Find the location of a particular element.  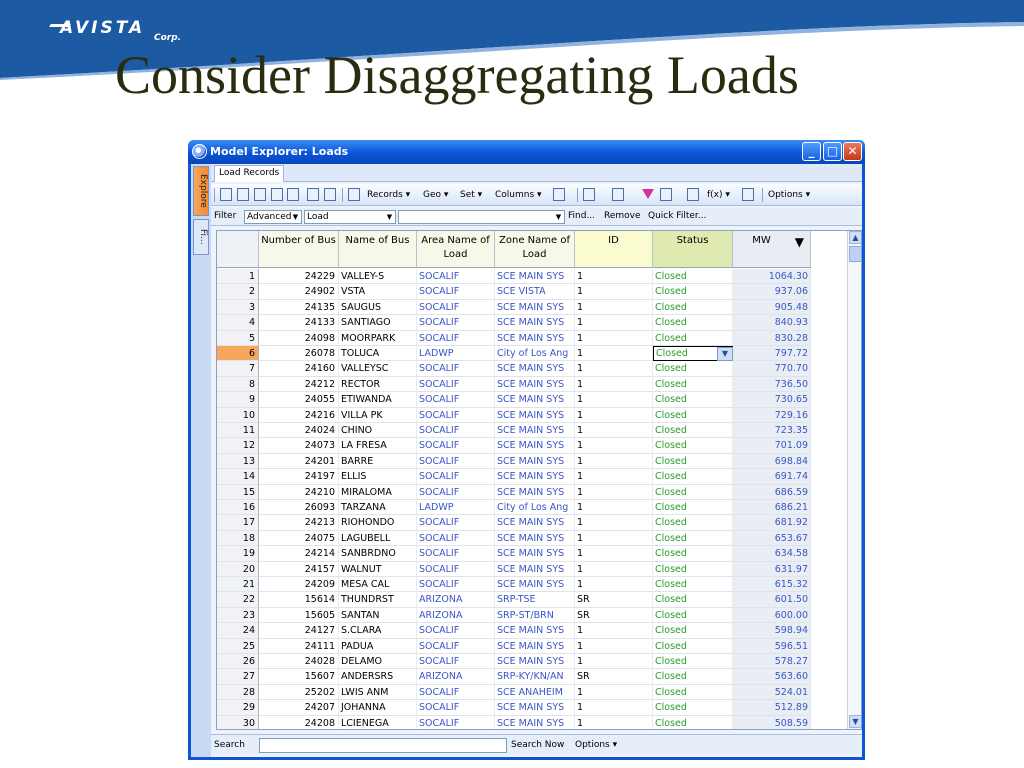

cell-bus-name: RECTOR is located at coordinates (378, 384).